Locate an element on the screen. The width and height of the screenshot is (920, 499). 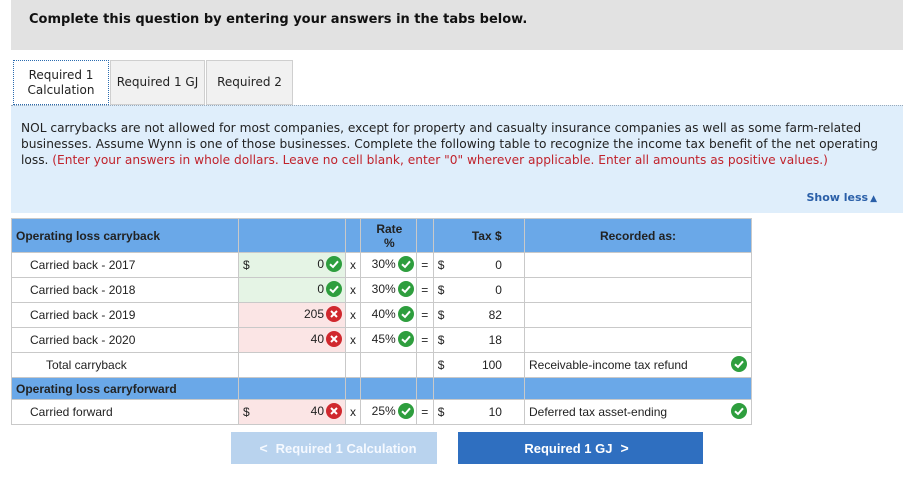
table-row: Carried back - 2018 0 x 30% = $ 0 is located at coordinates (382, 290).